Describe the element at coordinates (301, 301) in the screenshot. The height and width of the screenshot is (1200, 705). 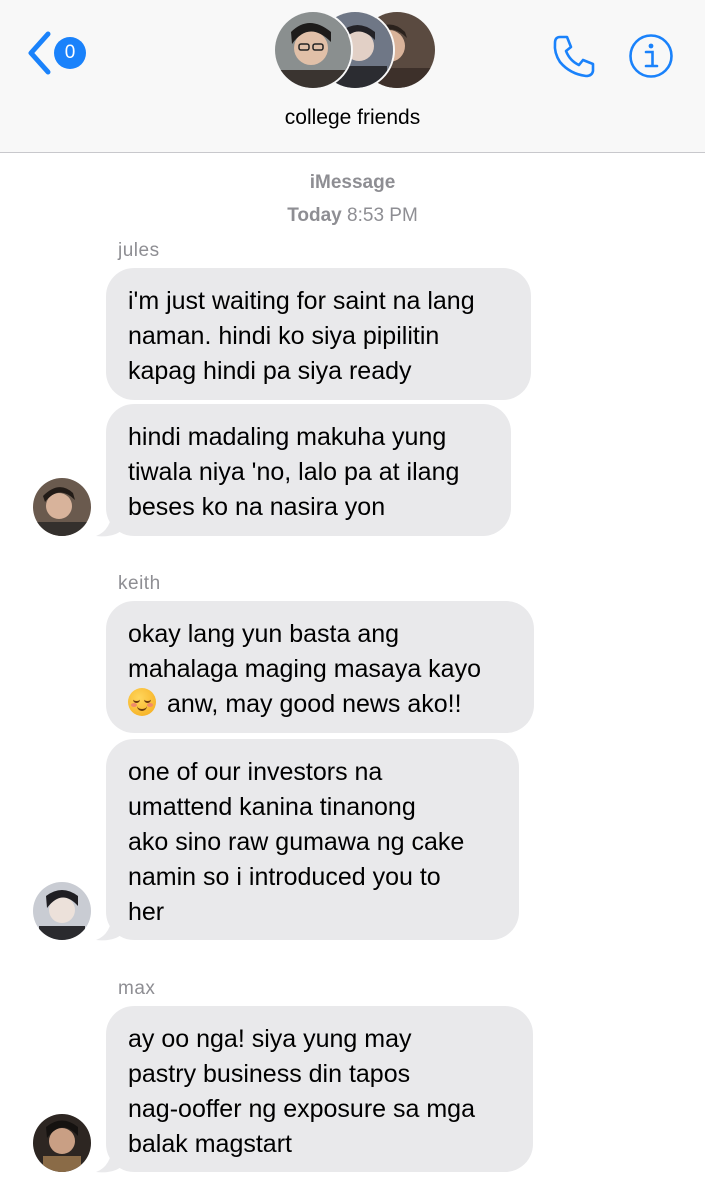
I see `message-line: i'm just waiting for saint na lang` at that location.